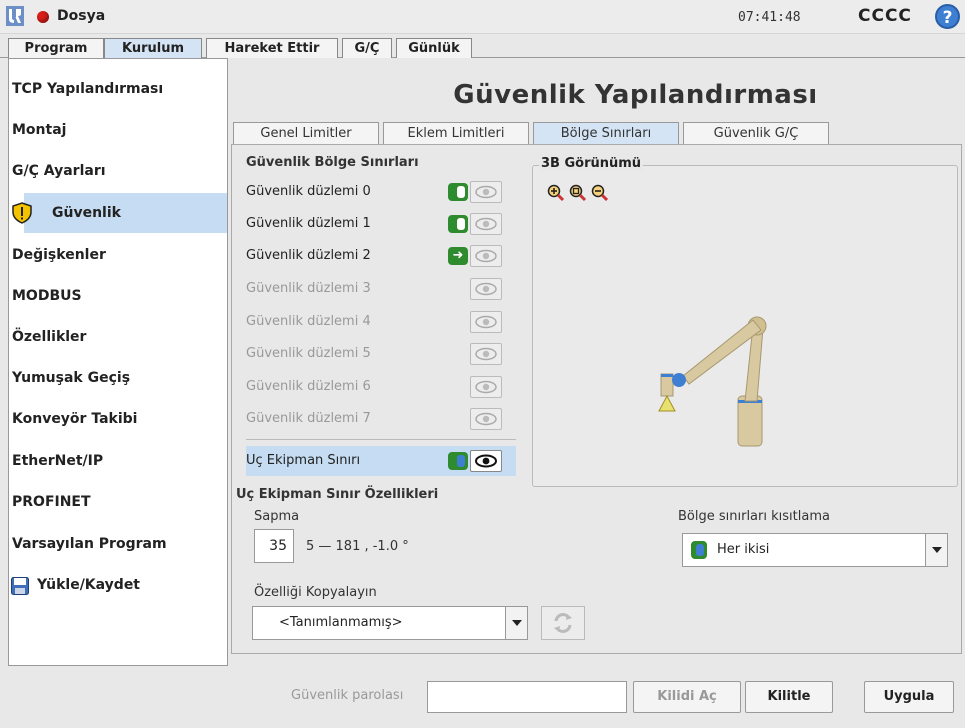  Describe the element at coordinates (381, 256) in the screenshot. I see `plane-row-2: Güvenlik düzlemi 2 ➜` at that location.